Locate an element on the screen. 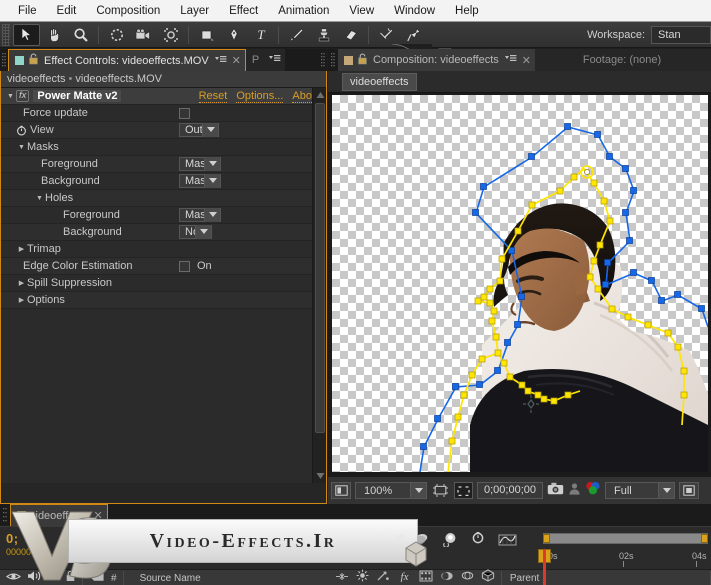  tab-effect-controls: Effect Controls: videoeffects.MOV ✕ is located at coordinates (127, 60).